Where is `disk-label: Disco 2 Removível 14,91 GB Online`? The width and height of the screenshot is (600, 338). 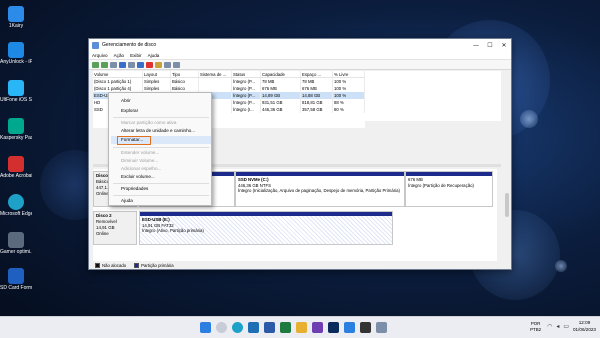
disk-label: Disco 2 Removível 14,91 GB Online is located at coordinates (115, 228).